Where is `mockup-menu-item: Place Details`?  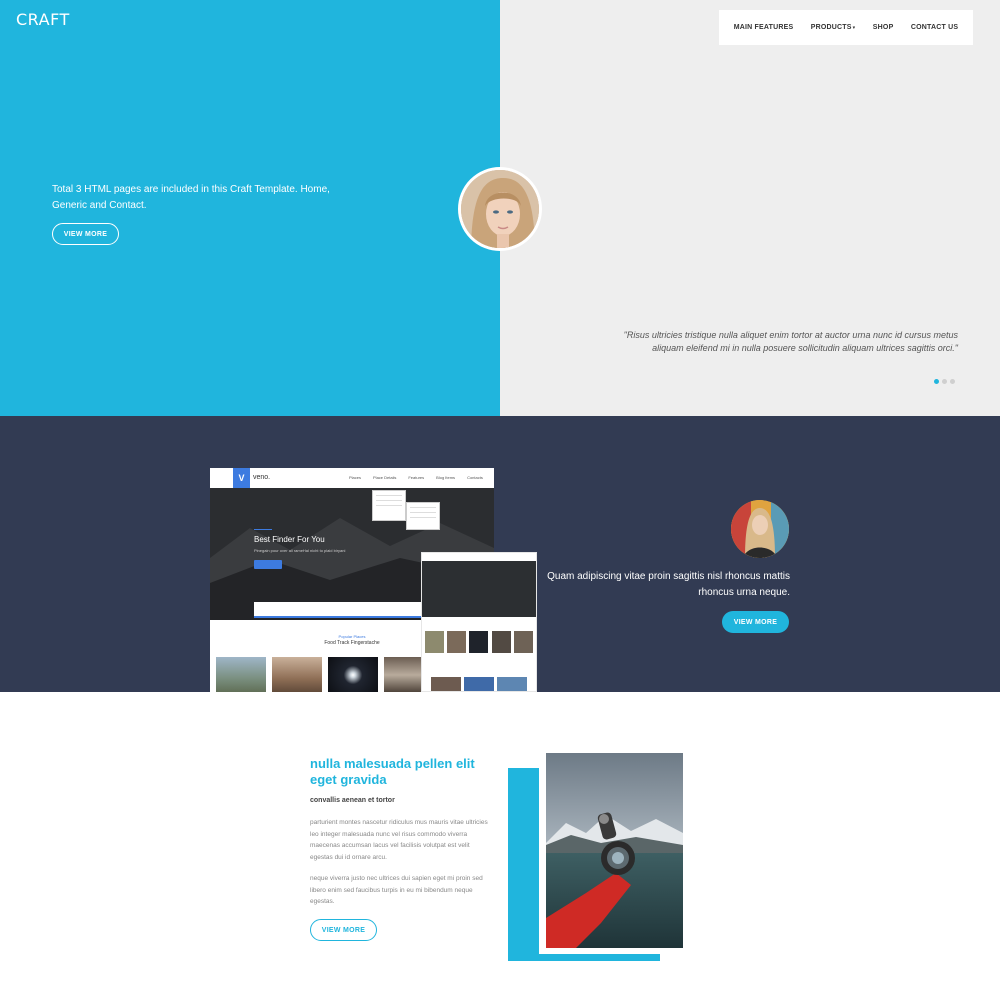
mockup-menu-item: Place Details is located at coordinates (385, 477).